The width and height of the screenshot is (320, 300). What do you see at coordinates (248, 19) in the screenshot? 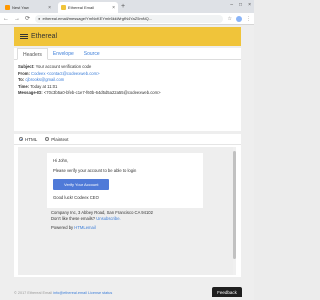
I see `menu-icon: ⋮` at bounding box center [248, 19].